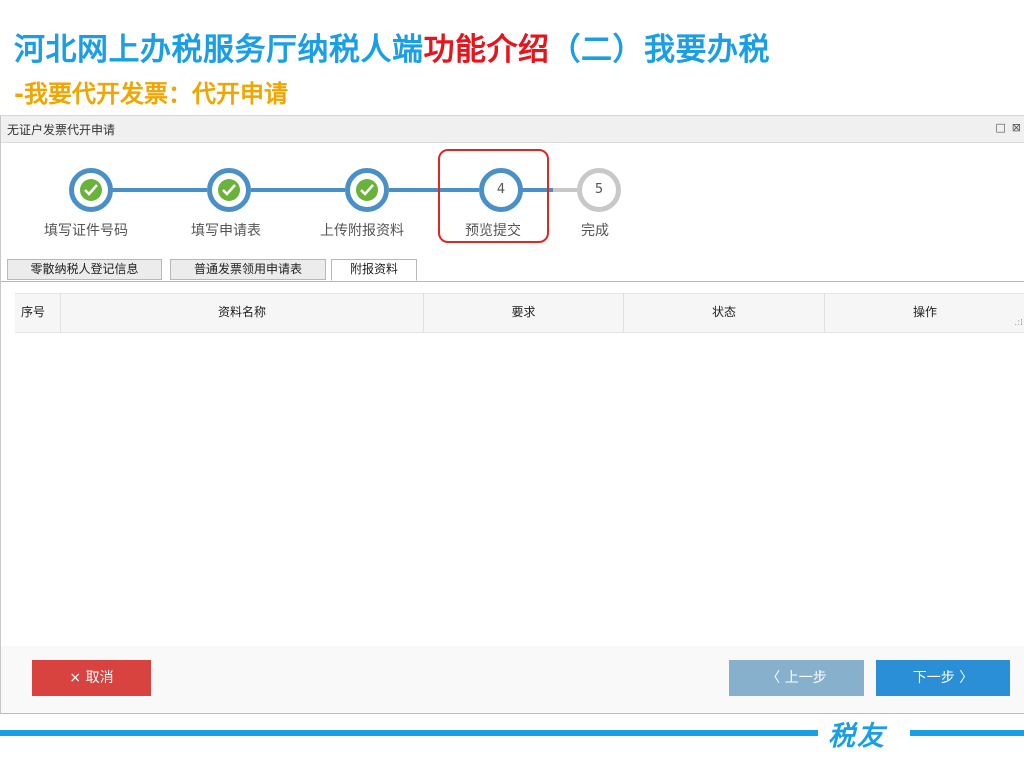  I want to click on slide-title-part-2: （二）我要办税, so click(659, 50).